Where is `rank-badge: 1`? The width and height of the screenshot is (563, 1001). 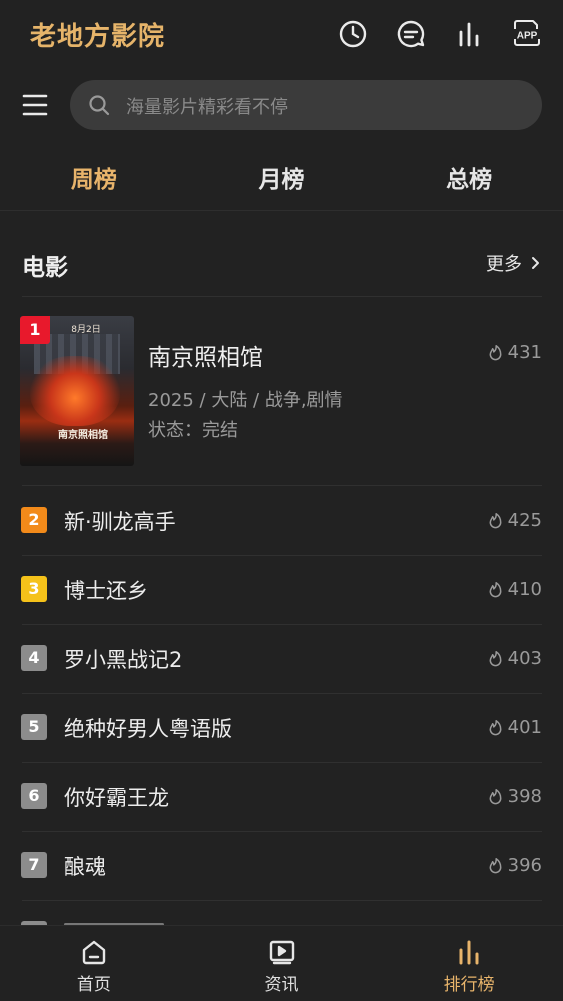
rank-badge: 1 is located at coordinates (35, 330).